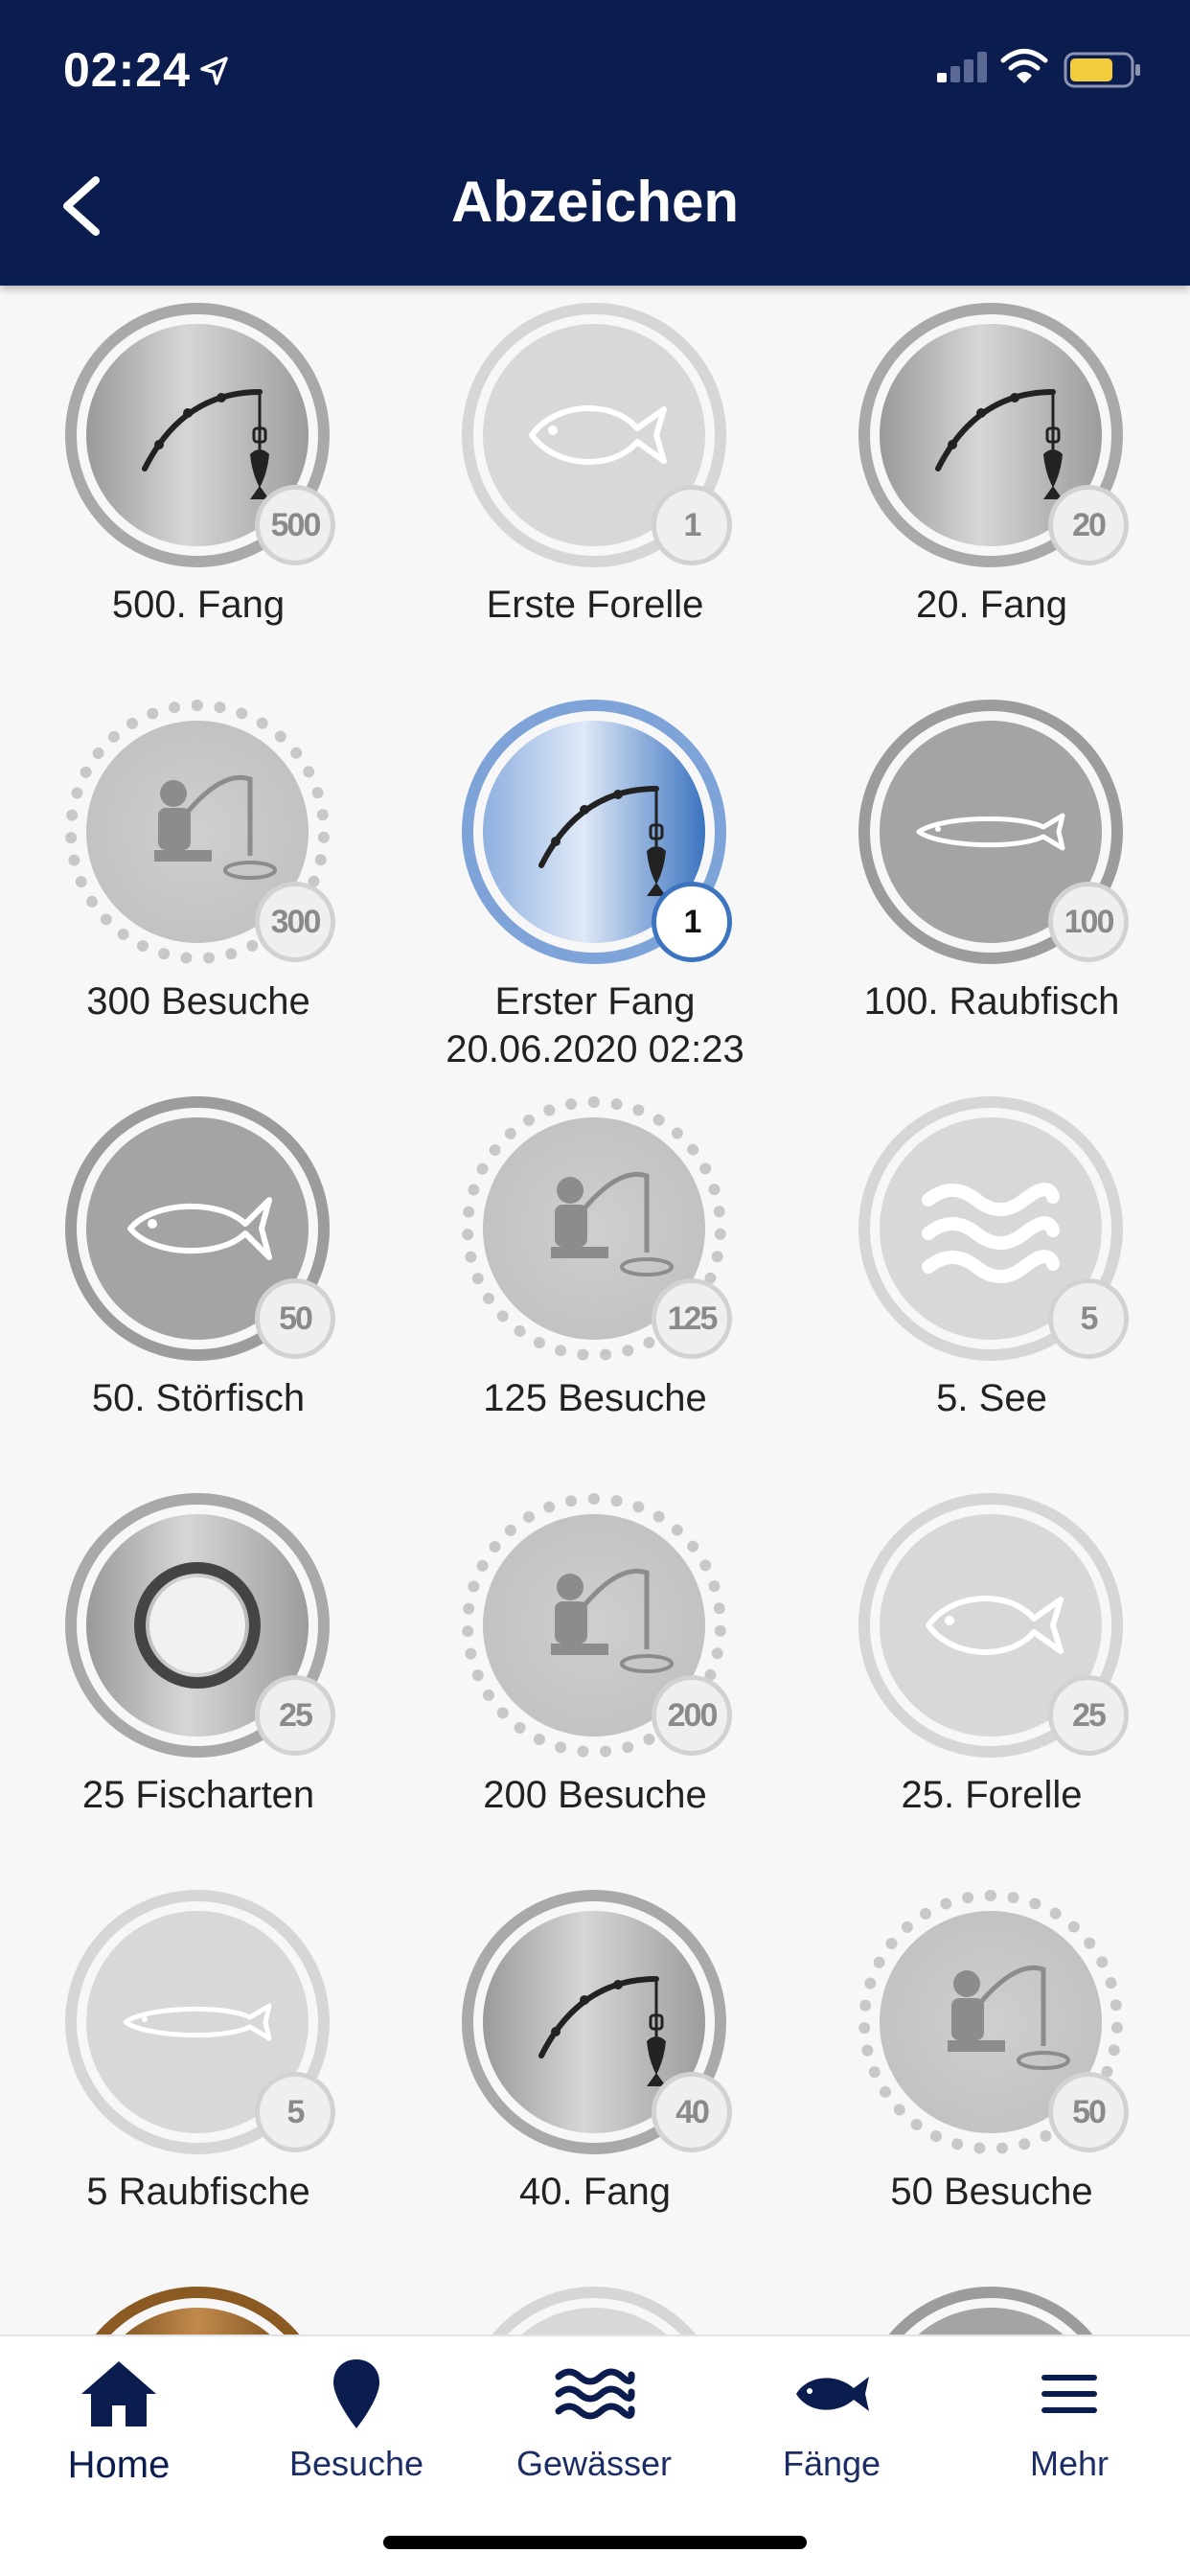 The width and height of the screenshot is (1190, 2576). Describe the element at coordinates (595, 1795) in the screenshot. I see `badge-label: 200 Besuche` at that location.